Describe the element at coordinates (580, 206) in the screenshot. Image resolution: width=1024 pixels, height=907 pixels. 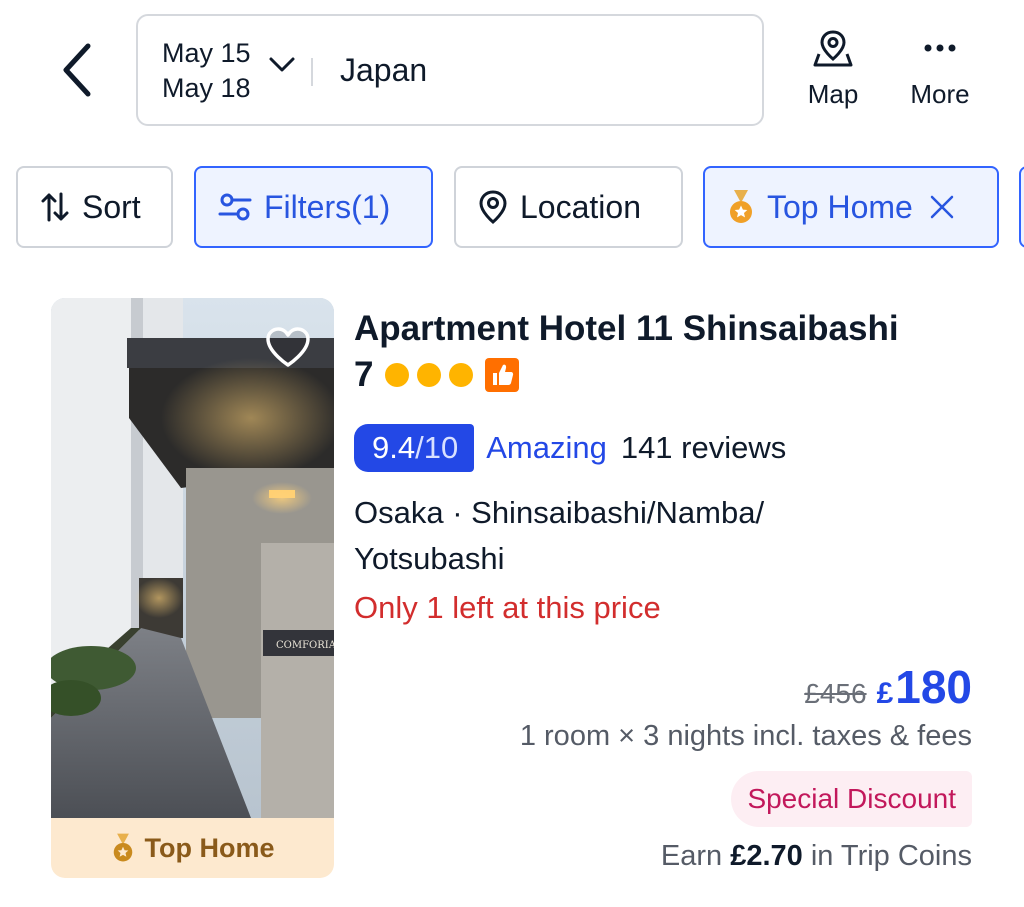
I see `location-label: Location` at that location.